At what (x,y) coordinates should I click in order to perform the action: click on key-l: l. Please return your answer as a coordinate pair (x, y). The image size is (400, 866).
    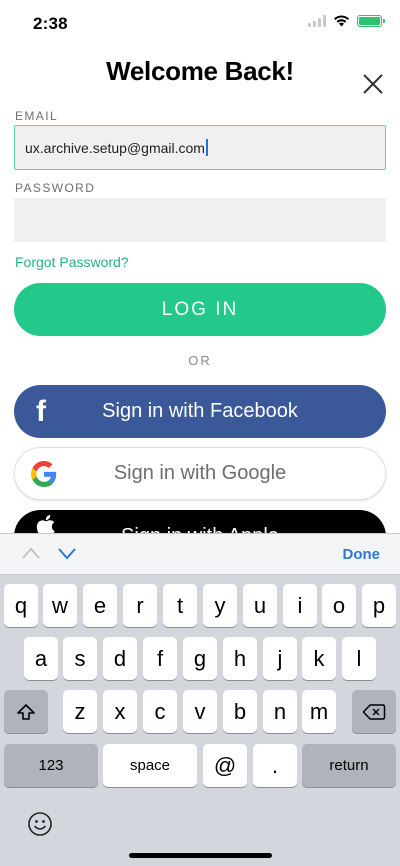
    Looking at the image, I should click on (359, 658).